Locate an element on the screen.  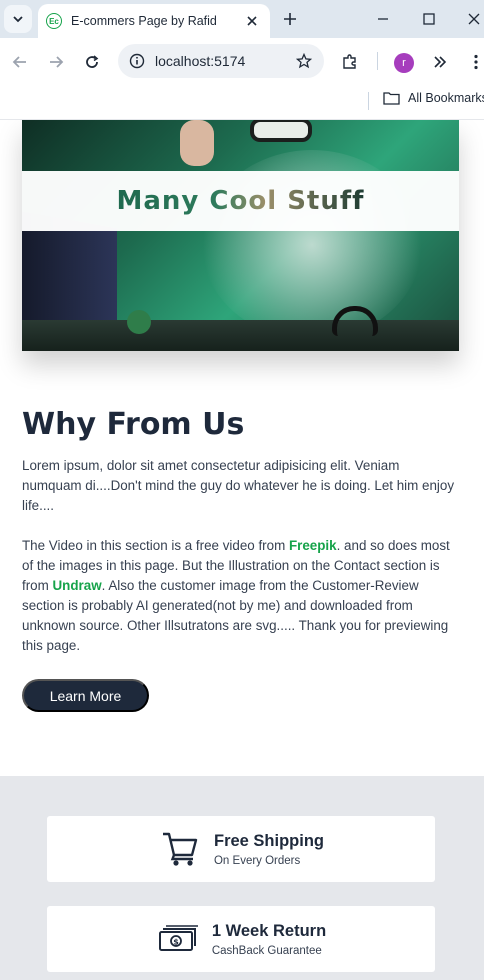
folder-icon is located at coordinates (391, 98).